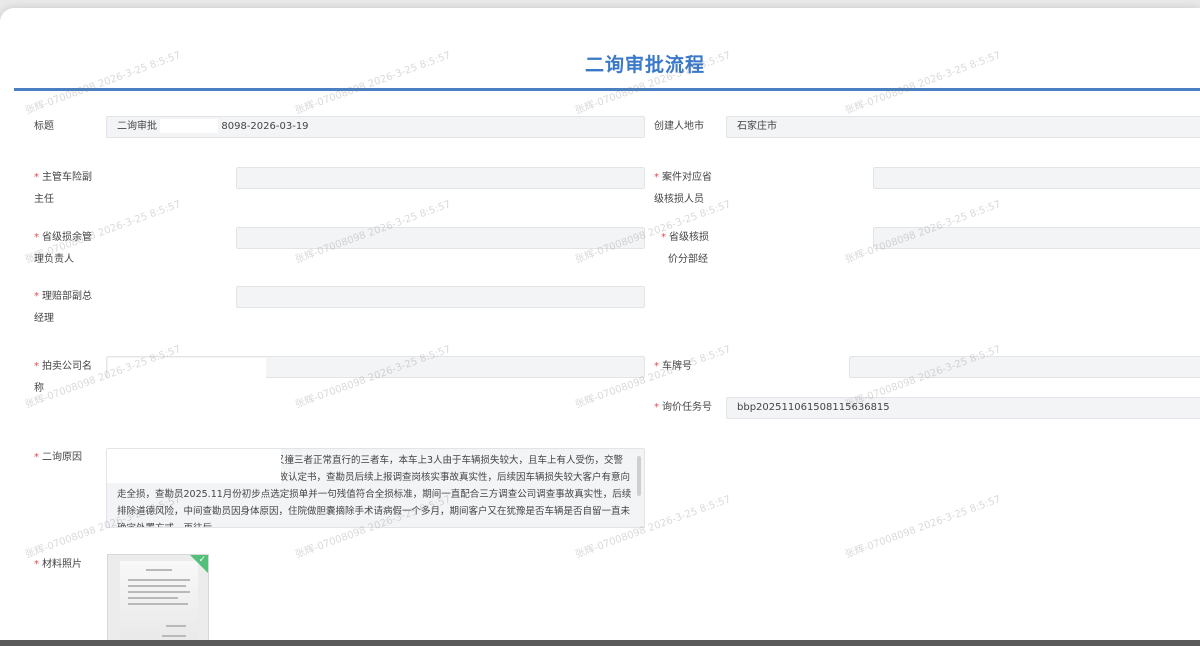 The width and height of the screenshot is (1200, 646). I want to click on case-province-label-line1: 案件对应省, so click(687, 177).